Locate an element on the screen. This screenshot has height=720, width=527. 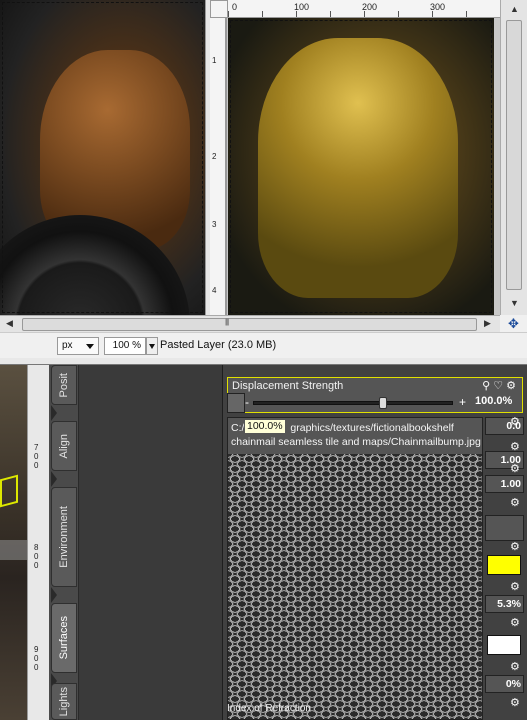
tab-position: Posit is located at coordinates (64, 385).